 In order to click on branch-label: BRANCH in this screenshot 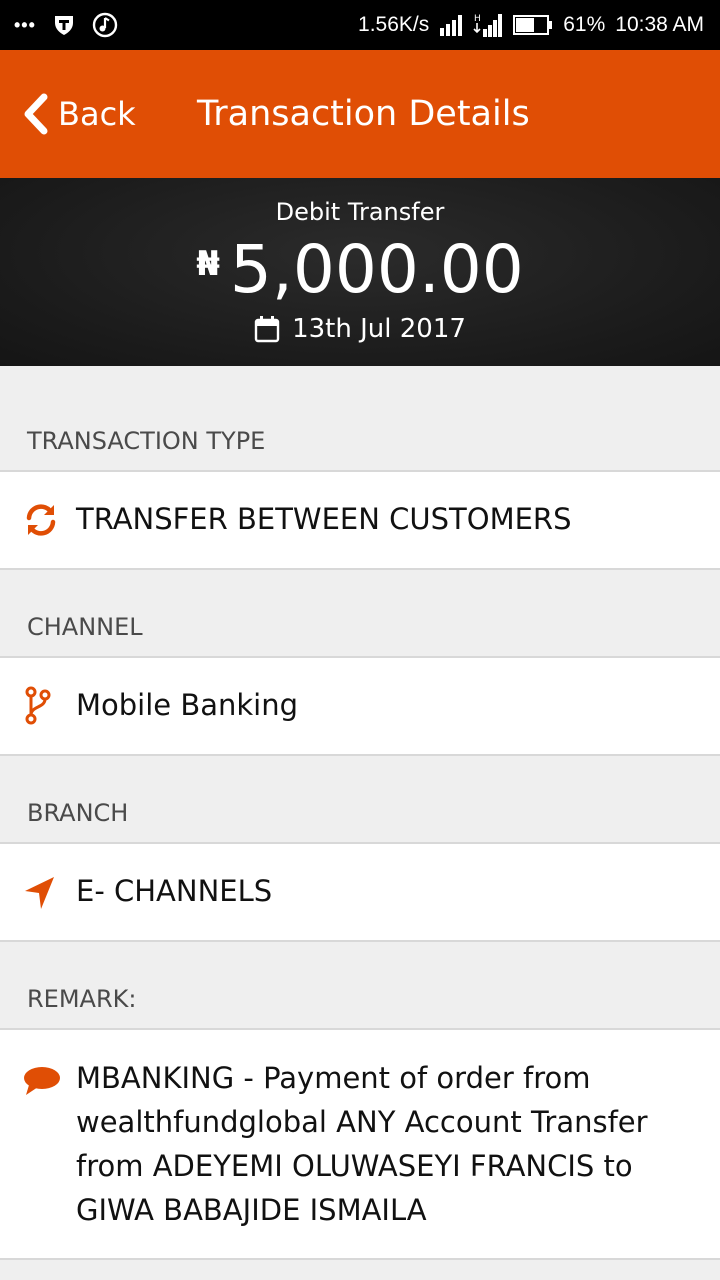, I will do `click(78, 813)`.